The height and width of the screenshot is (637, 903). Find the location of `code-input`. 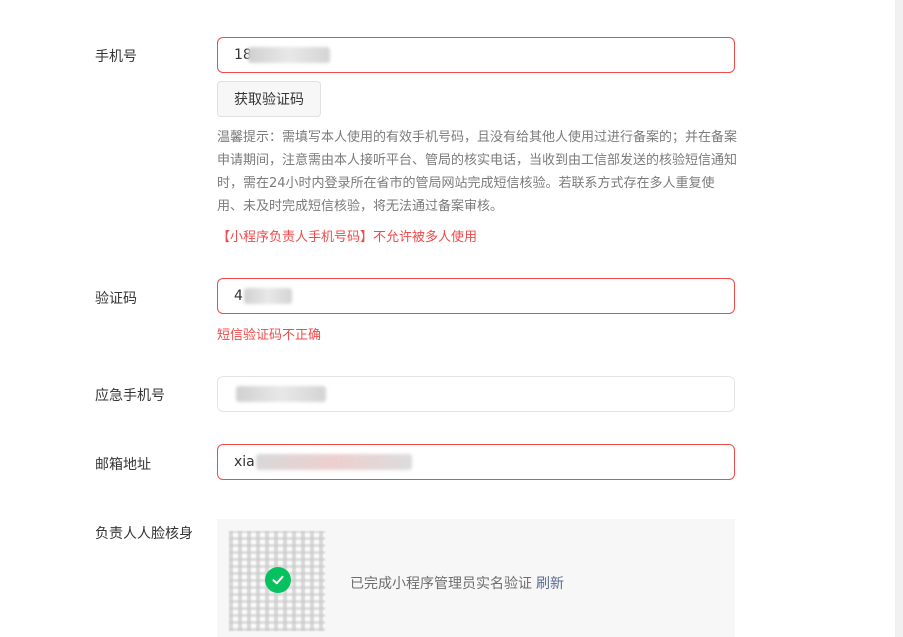

code-input is located at coordinates (476, 296).